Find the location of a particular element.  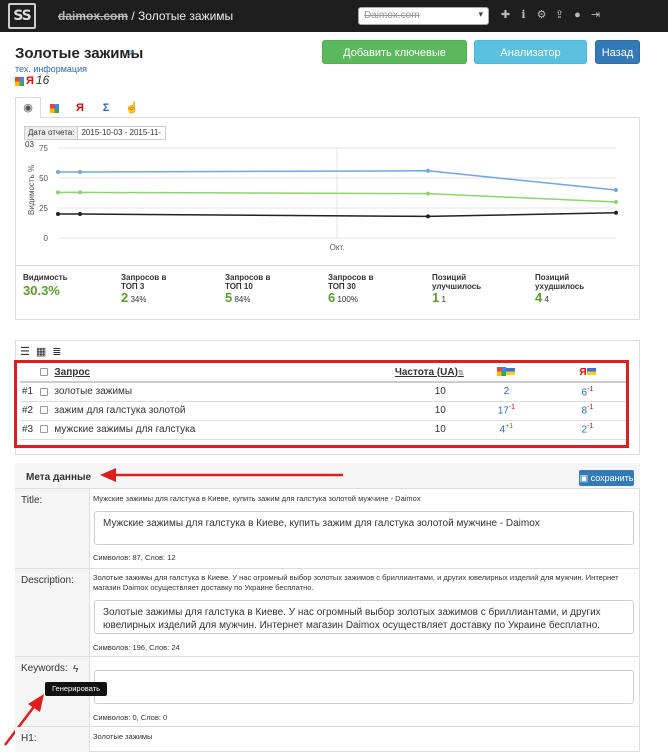

compact-view-icon: ≣ is located at coordinates (56, 351).